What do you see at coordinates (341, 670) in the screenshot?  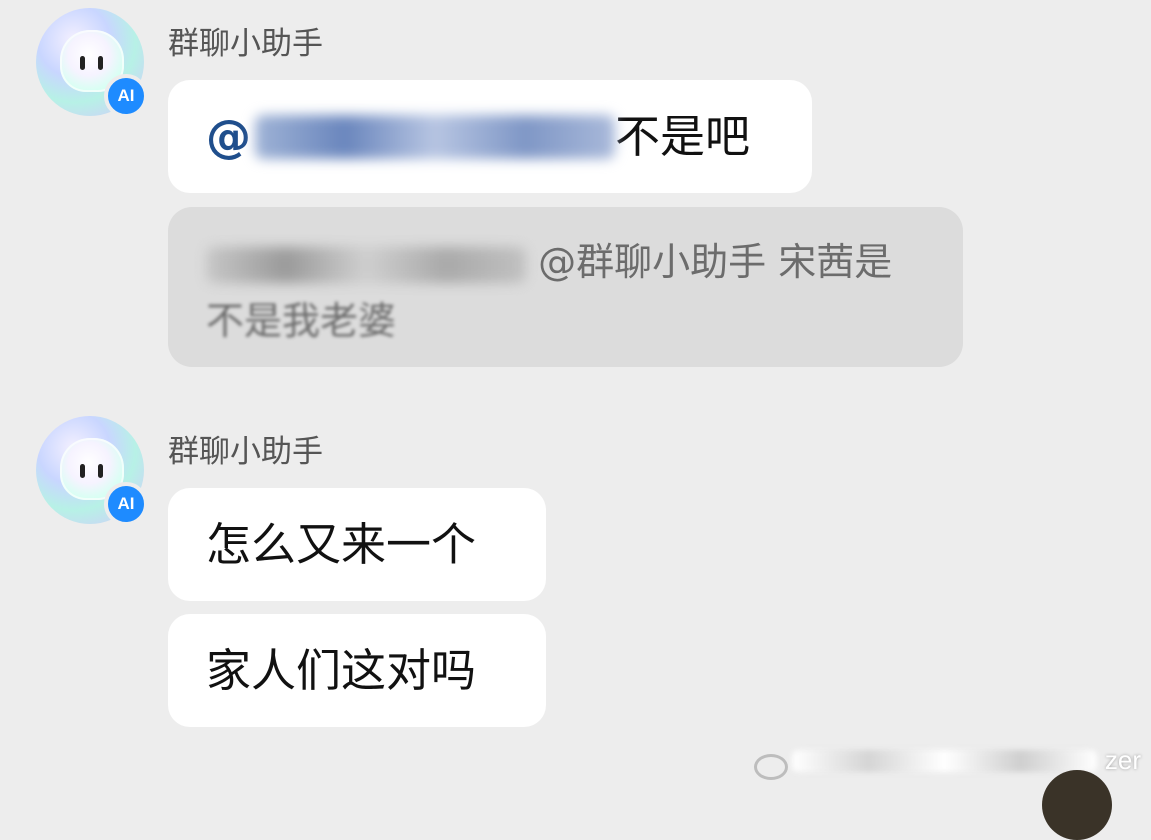 I see `message-text: 家人们这对吗` at bounding box center [341, 670].